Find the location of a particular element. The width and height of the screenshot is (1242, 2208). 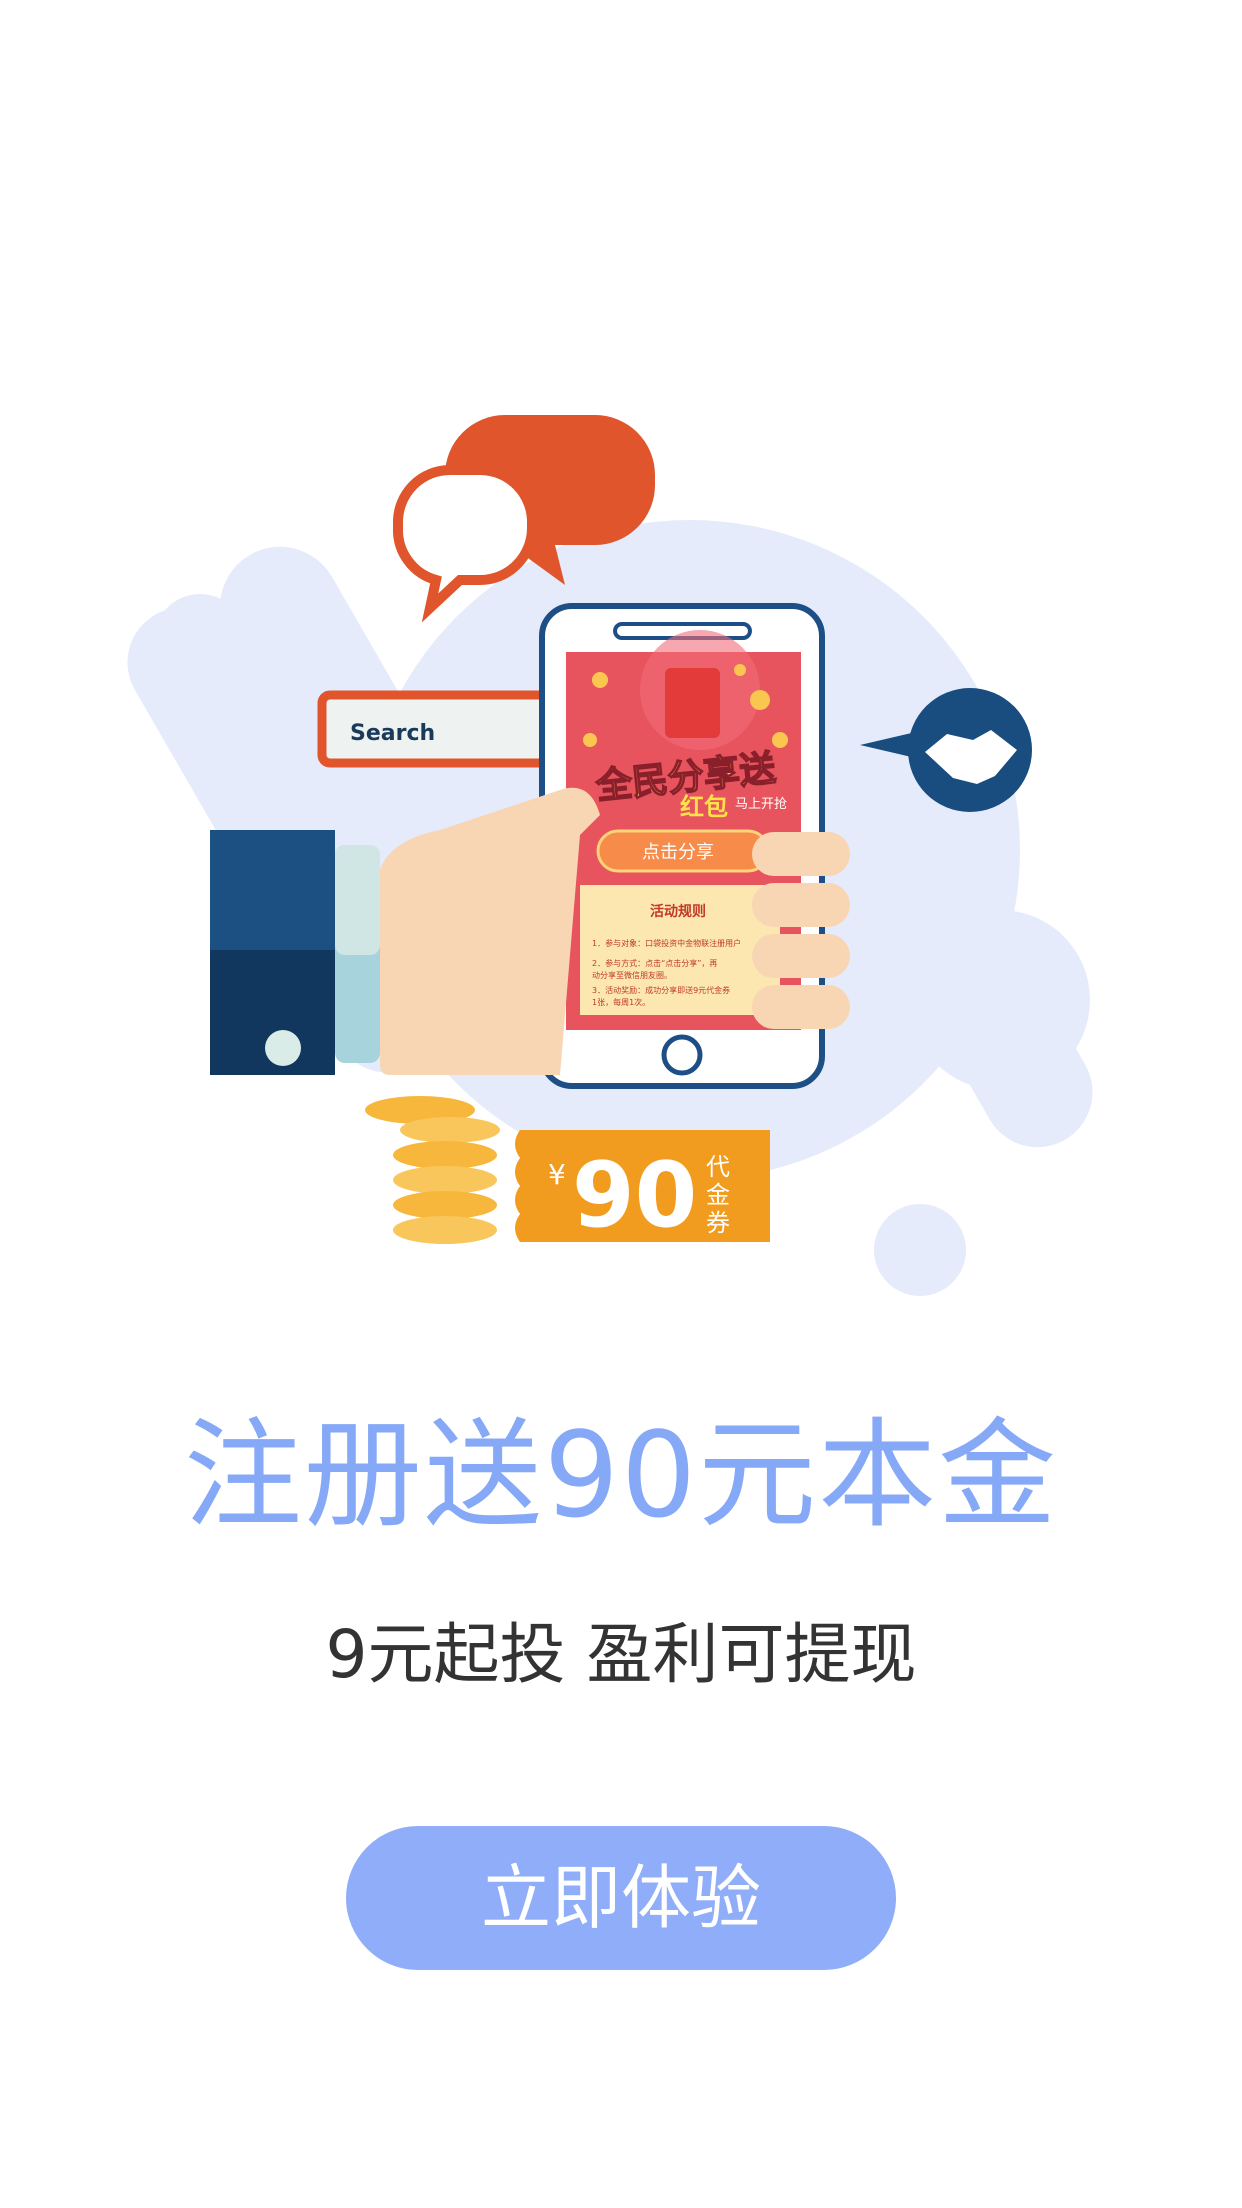

rules-title: 活动规则 is located at coordinates (678, 911).